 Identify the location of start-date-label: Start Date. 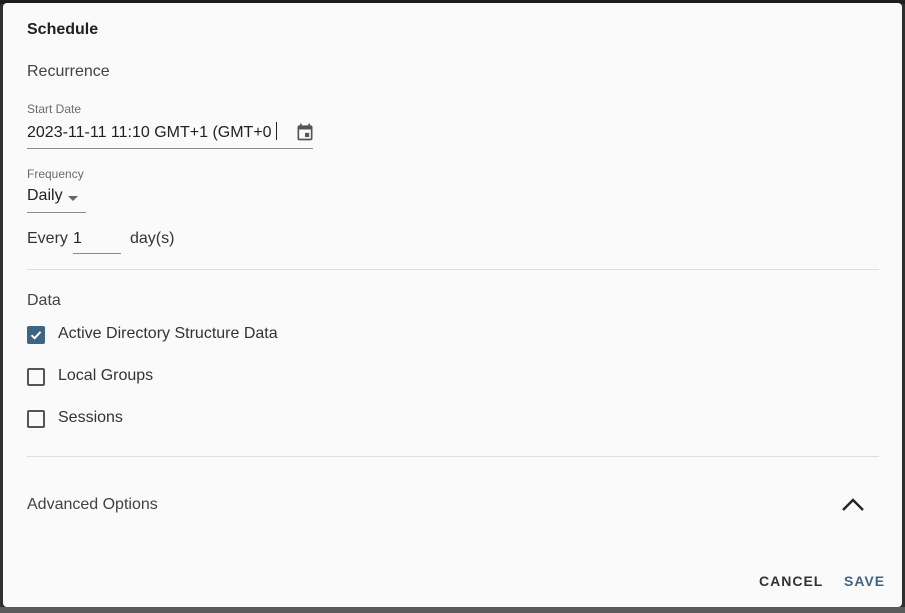
(54, 109).